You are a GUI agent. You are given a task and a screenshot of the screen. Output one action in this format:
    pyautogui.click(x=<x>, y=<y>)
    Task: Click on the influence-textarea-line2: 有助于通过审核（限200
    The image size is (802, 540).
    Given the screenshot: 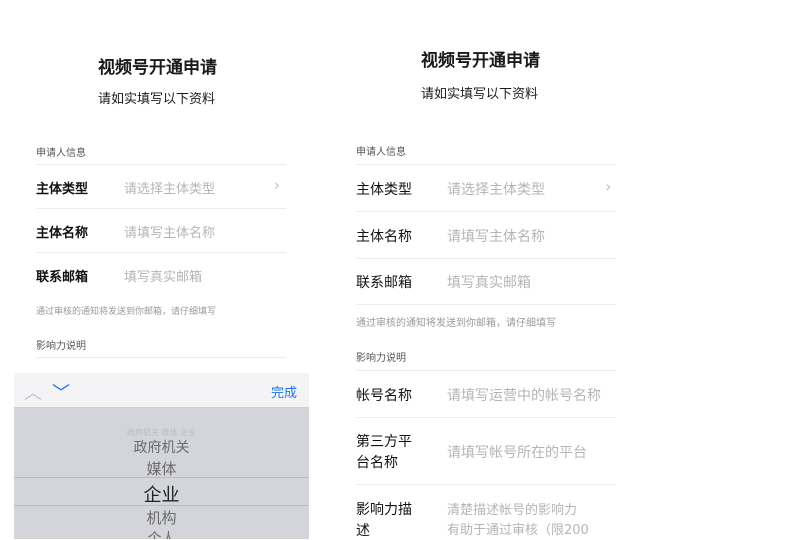 What is the action you would take?
    pyautogui.click(x=518, y=528)
    